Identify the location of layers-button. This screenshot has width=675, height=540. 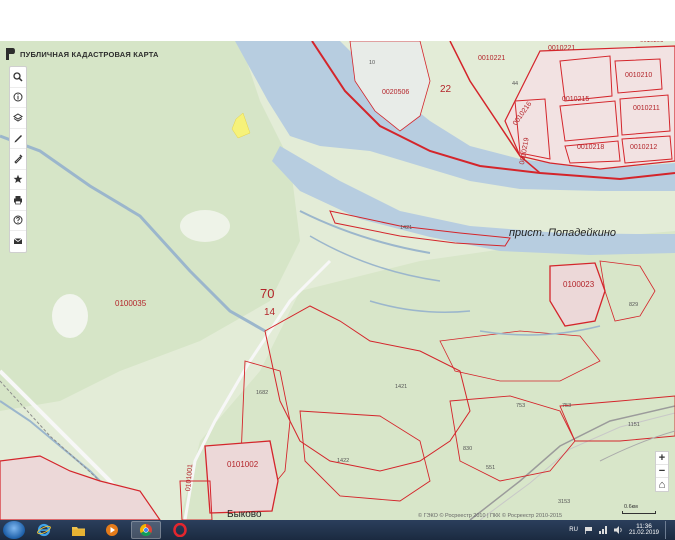
(18, 118).